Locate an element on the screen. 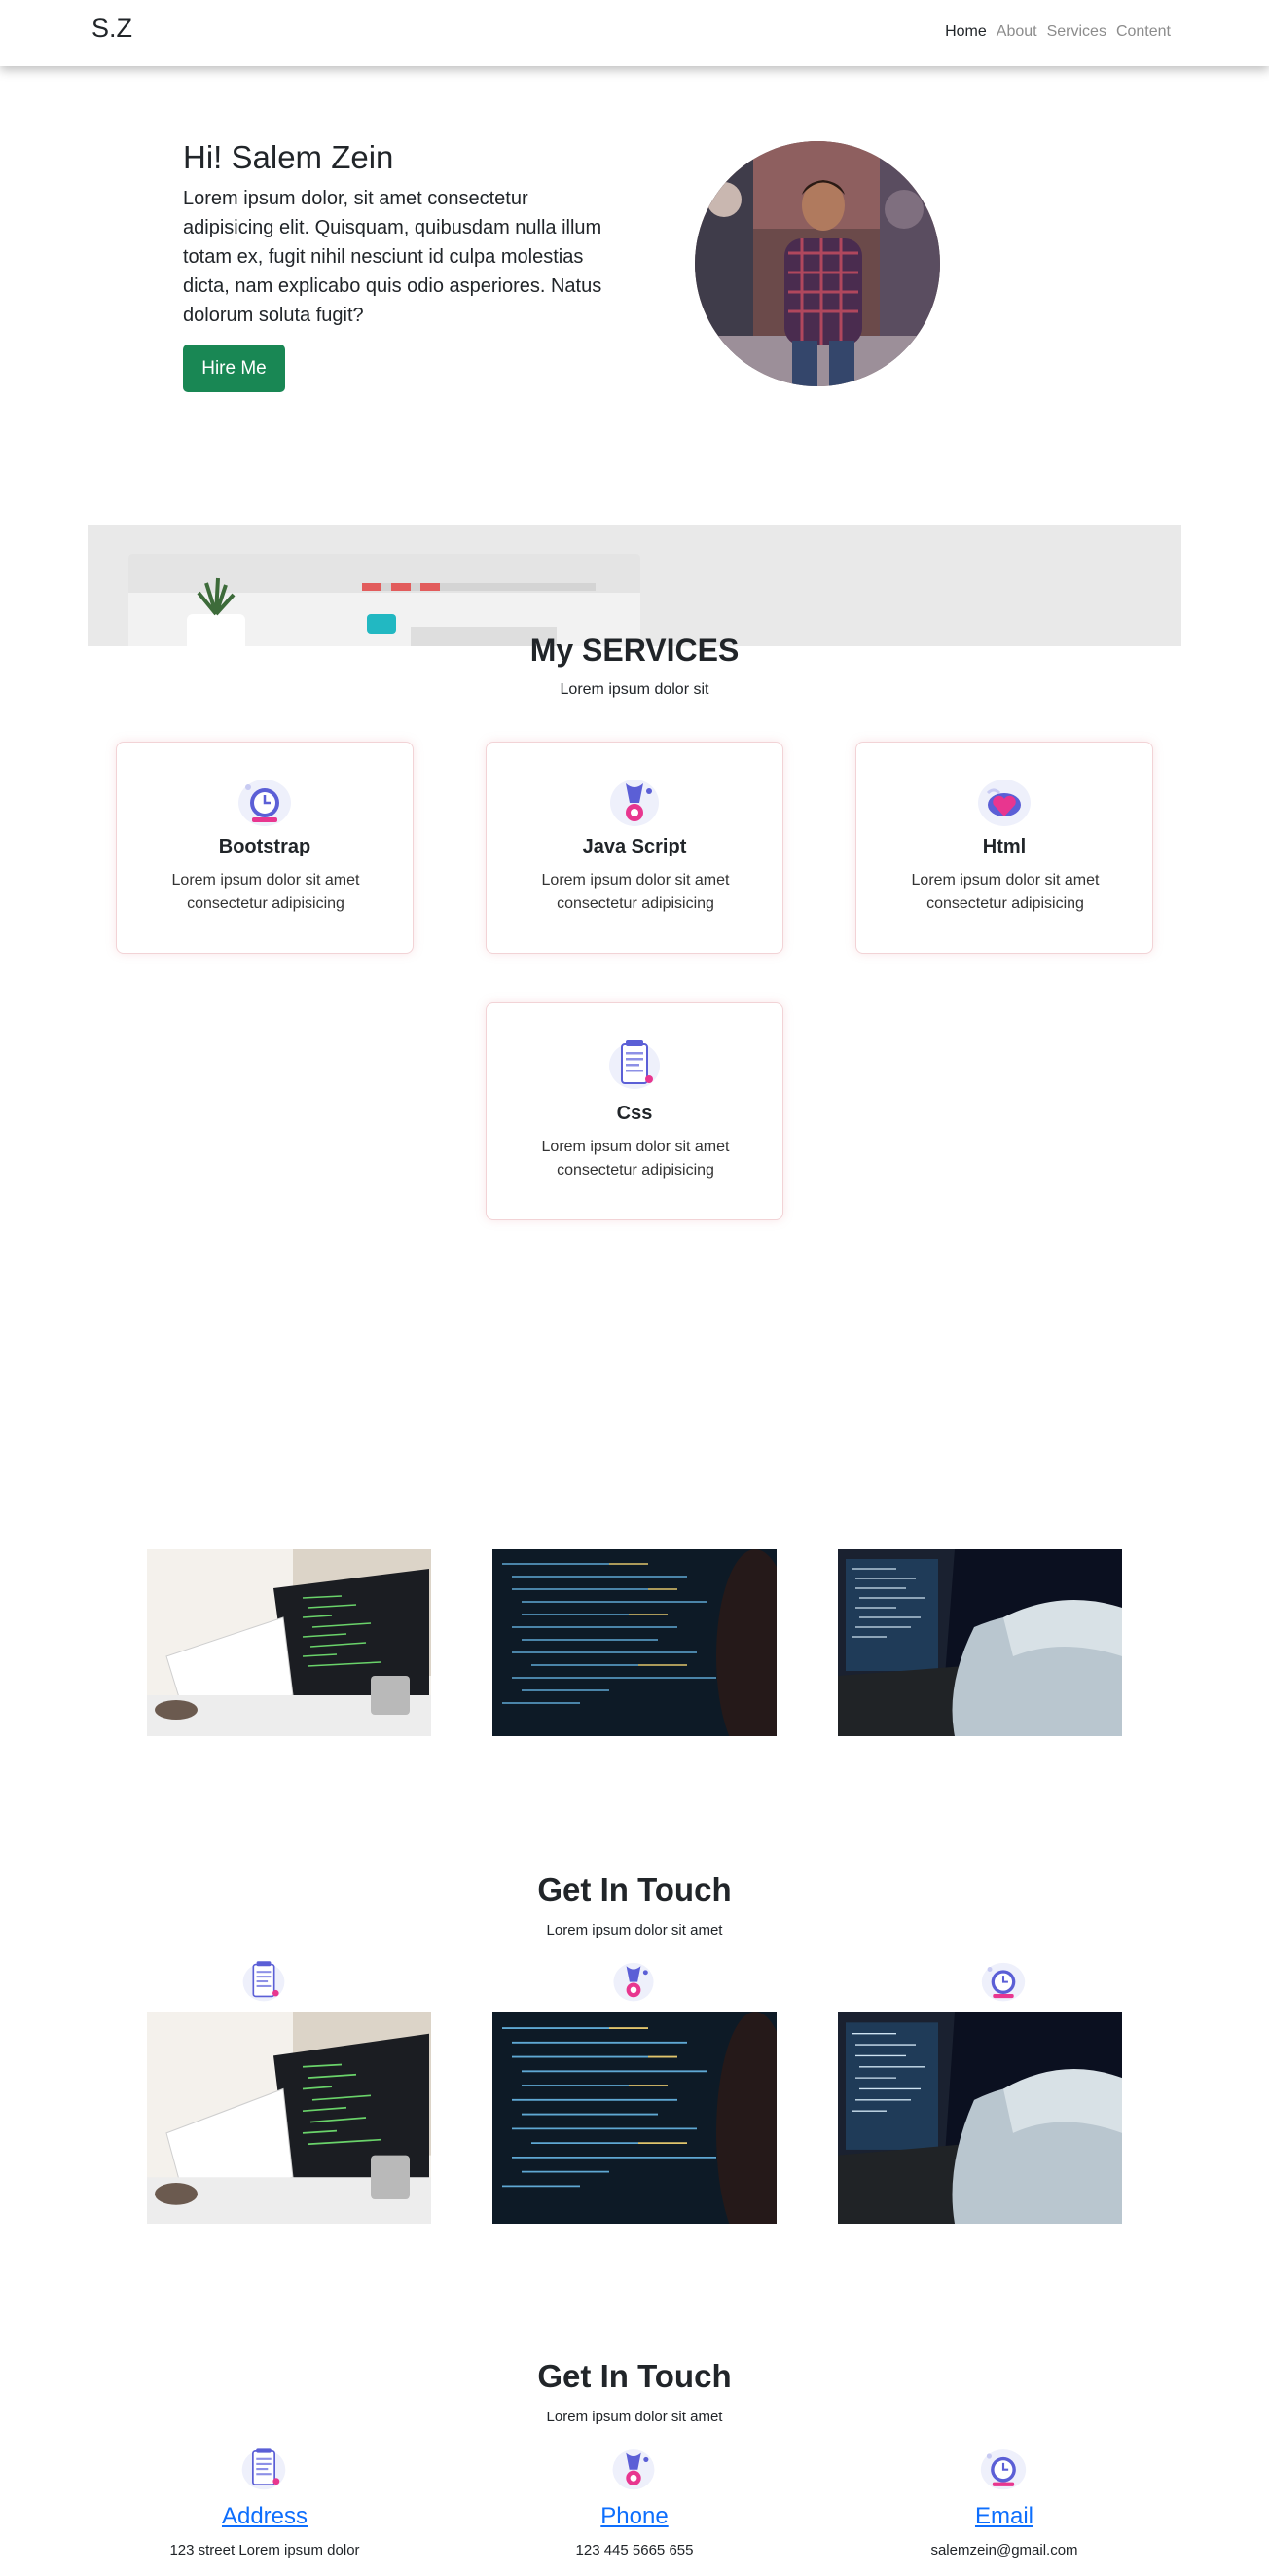 The width and height of the screenshot is (1269, 2576). phone-value: 123 445 5665 655 is located at coordinates (634, 2550).